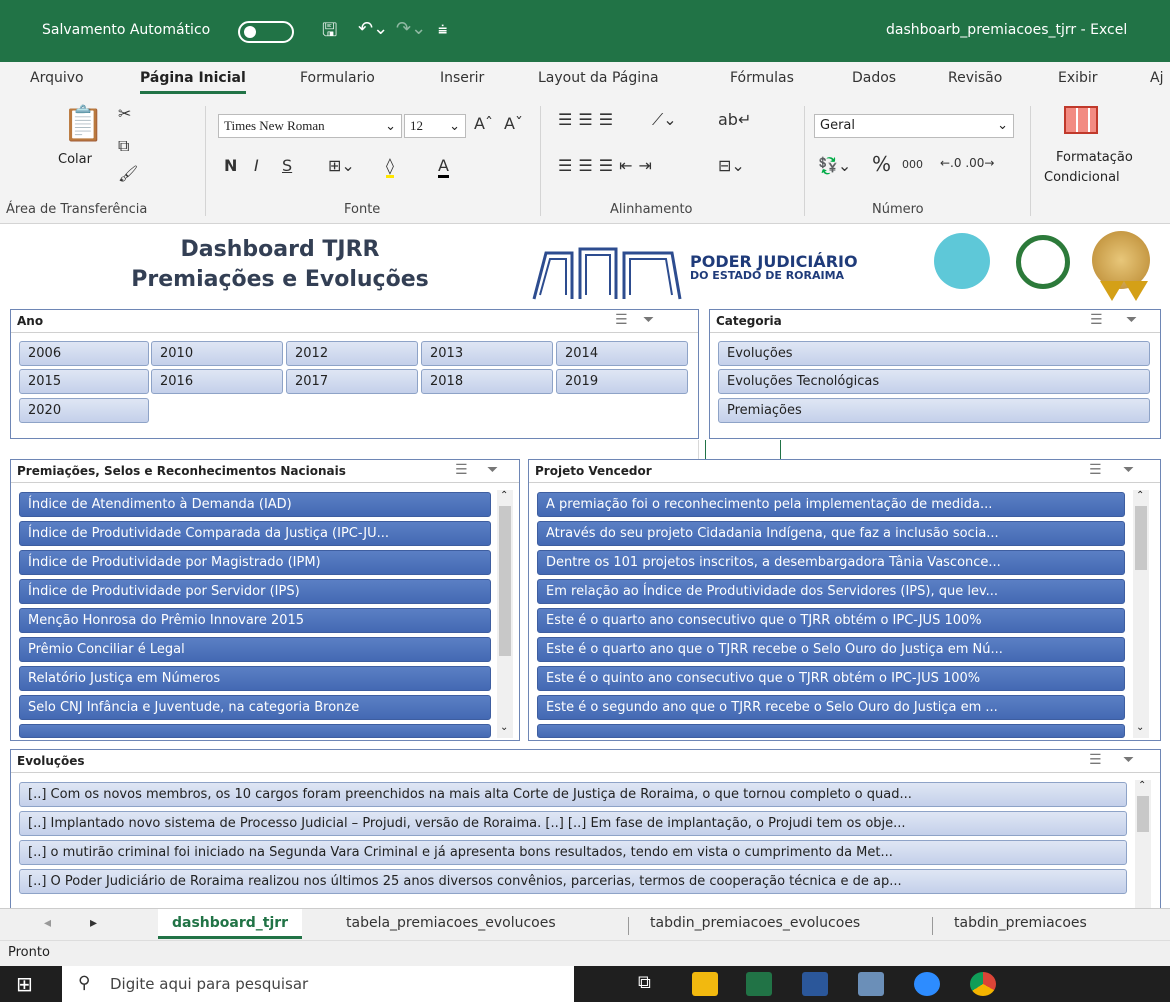 This screenshot has width=1170, height=1002. I want to click on format-painter-icon: 🖌, so click(128, 173).